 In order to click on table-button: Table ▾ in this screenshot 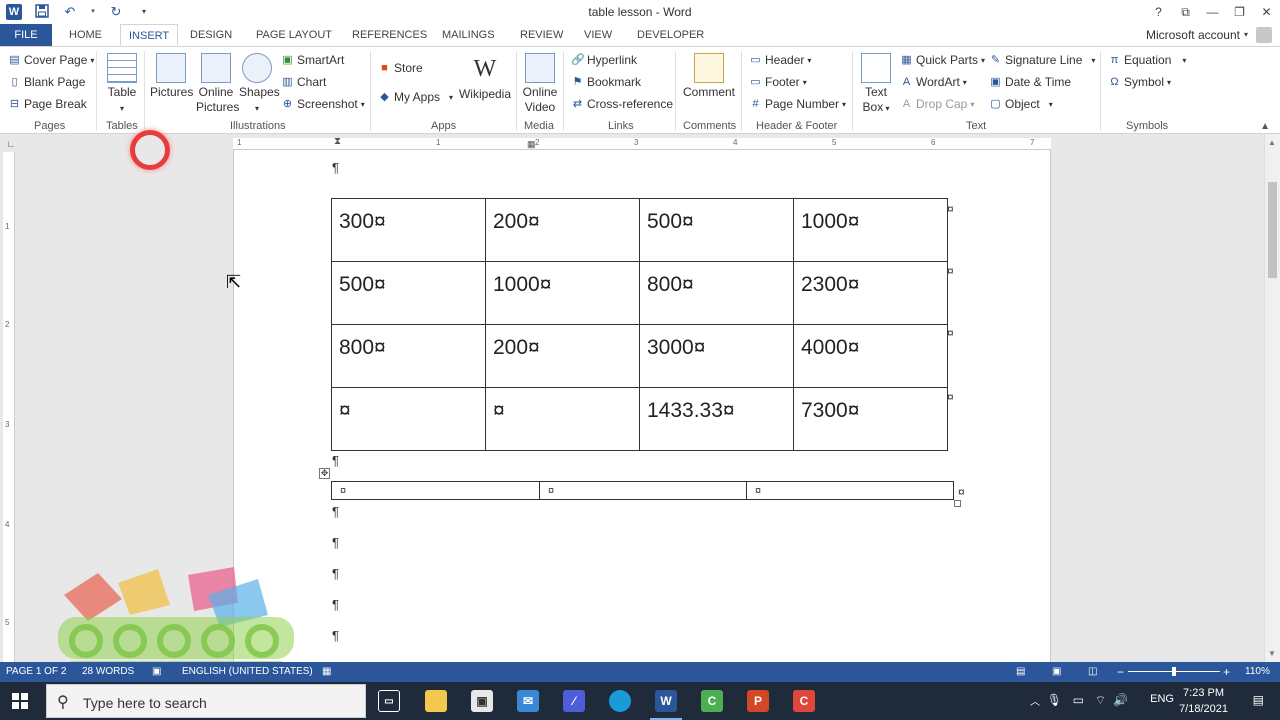, I will do `click(122, 84)`.